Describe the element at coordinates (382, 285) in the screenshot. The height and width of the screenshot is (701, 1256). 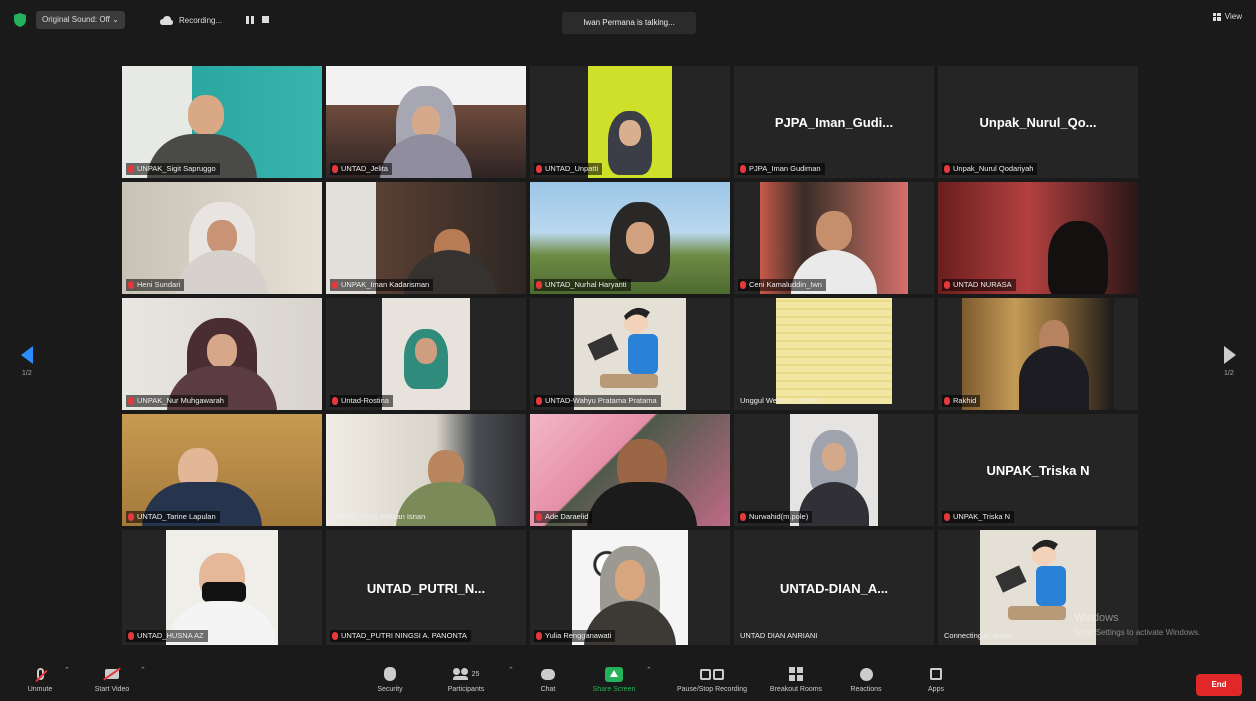
I see `participant-name-label: UNPAK_Iman Kadarisman` at that location.